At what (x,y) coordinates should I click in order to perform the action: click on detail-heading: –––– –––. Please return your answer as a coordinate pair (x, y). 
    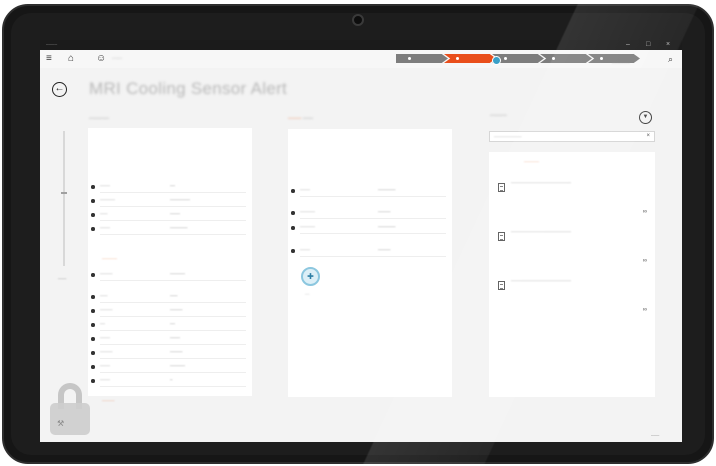
    Looking at the image, I should click on (300, 119).